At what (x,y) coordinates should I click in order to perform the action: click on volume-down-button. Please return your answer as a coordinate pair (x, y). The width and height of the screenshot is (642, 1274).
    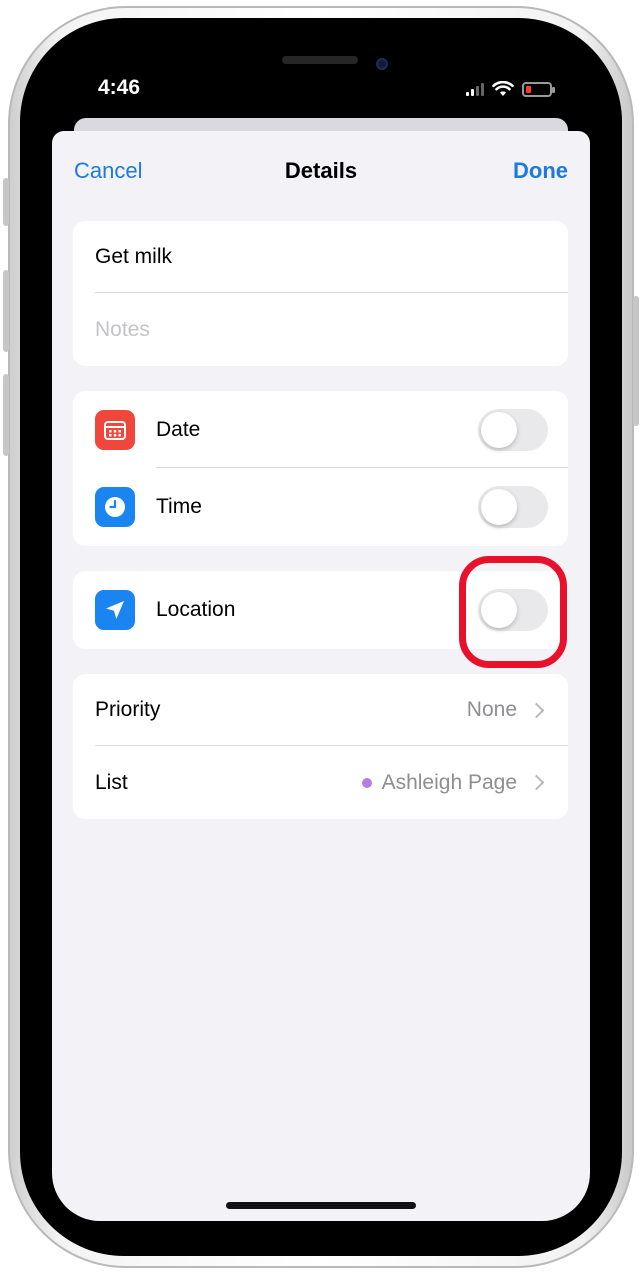
    Looking at the image, I should click on (6, 415).